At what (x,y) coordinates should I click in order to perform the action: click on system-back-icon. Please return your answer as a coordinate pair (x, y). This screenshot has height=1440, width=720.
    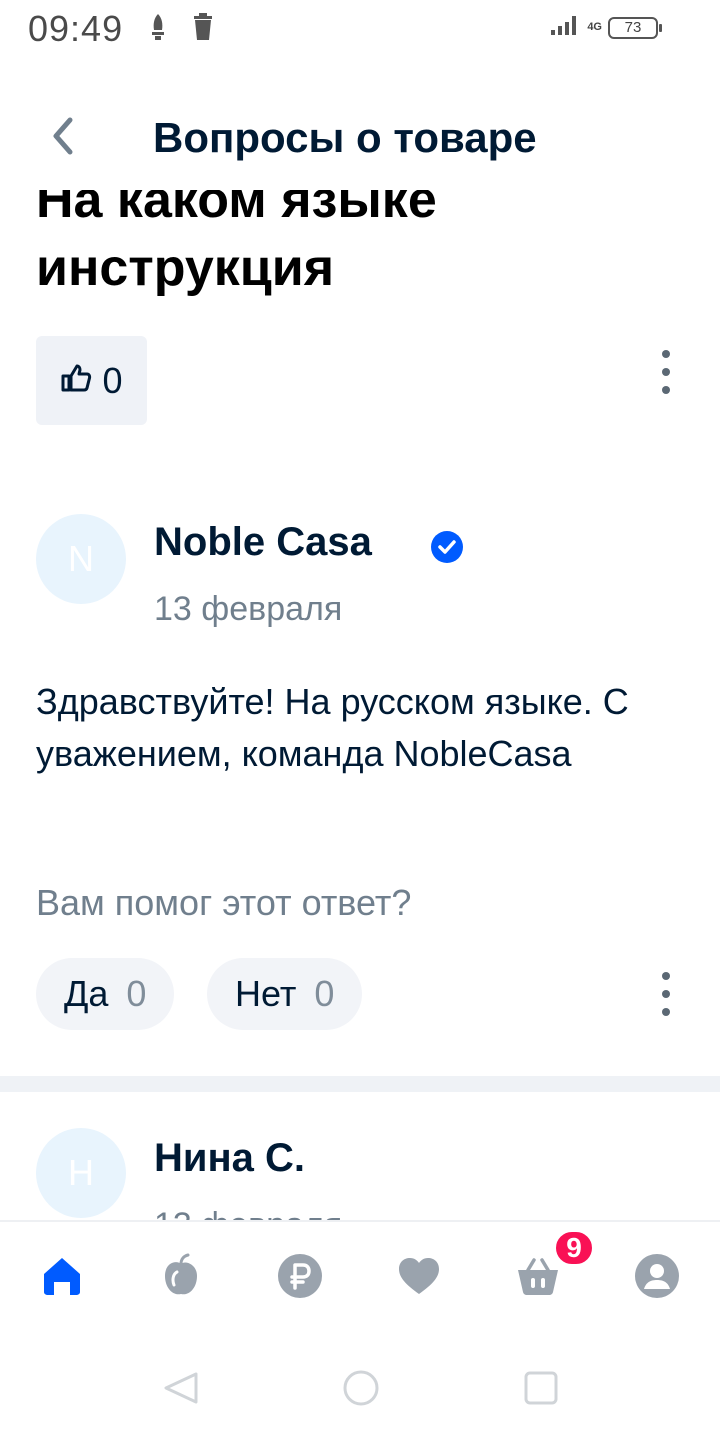
    Looking at the image, I should click on (181, 1390).